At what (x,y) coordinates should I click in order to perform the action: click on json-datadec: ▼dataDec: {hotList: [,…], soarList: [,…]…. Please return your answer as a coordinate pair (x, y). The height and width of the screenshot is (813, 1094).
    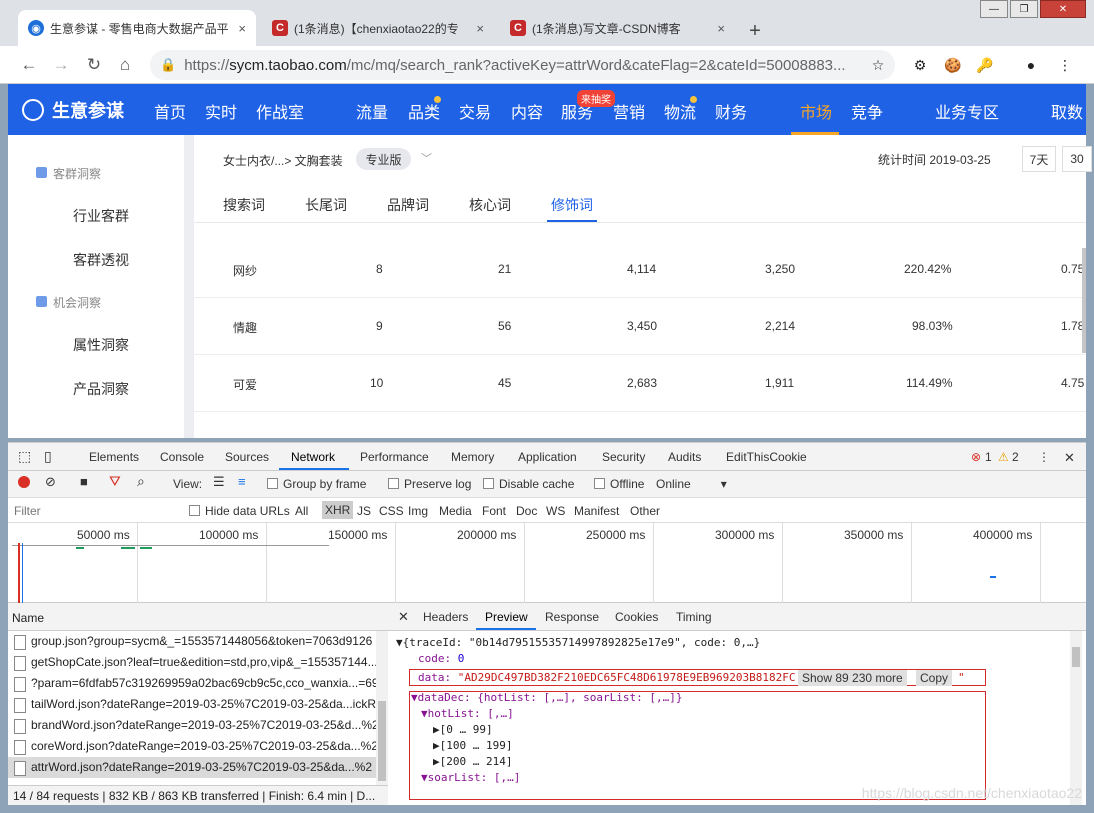
    Looking at the image, I should click on (547, 697).